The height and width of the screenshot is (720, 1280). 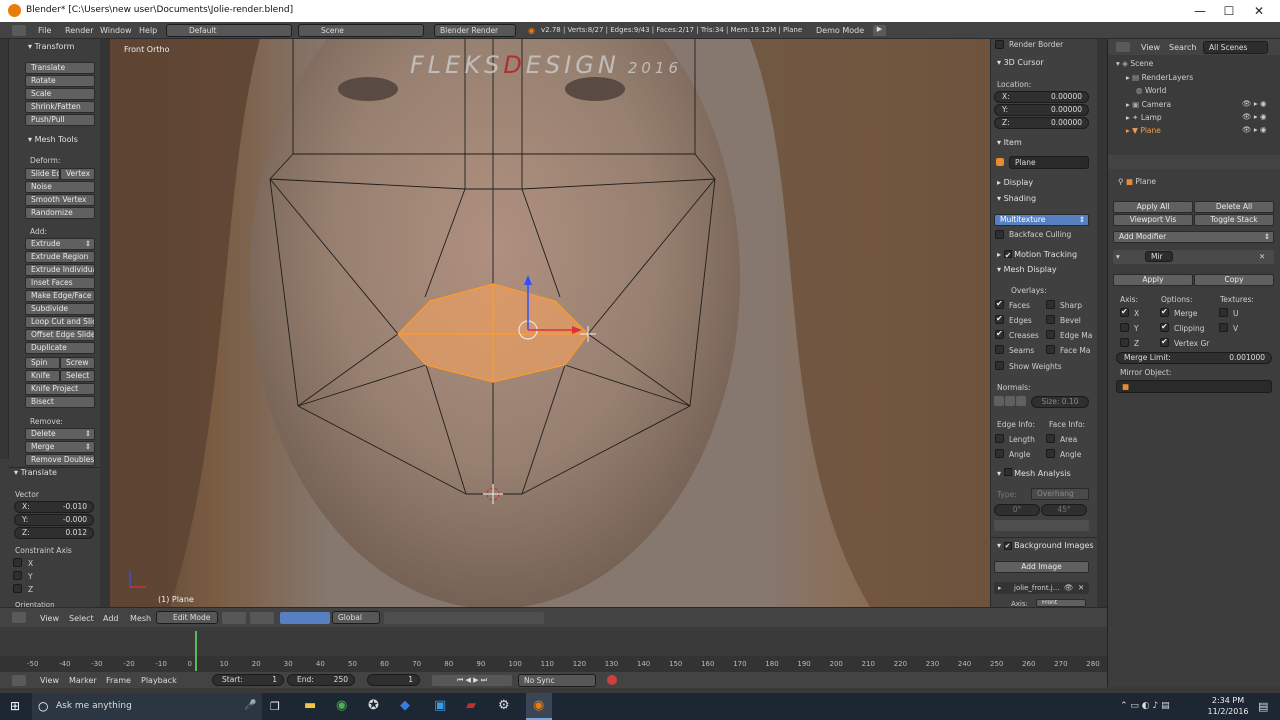 I want to click on analysis-max-field: 45°, so click(x=1064, y=510).